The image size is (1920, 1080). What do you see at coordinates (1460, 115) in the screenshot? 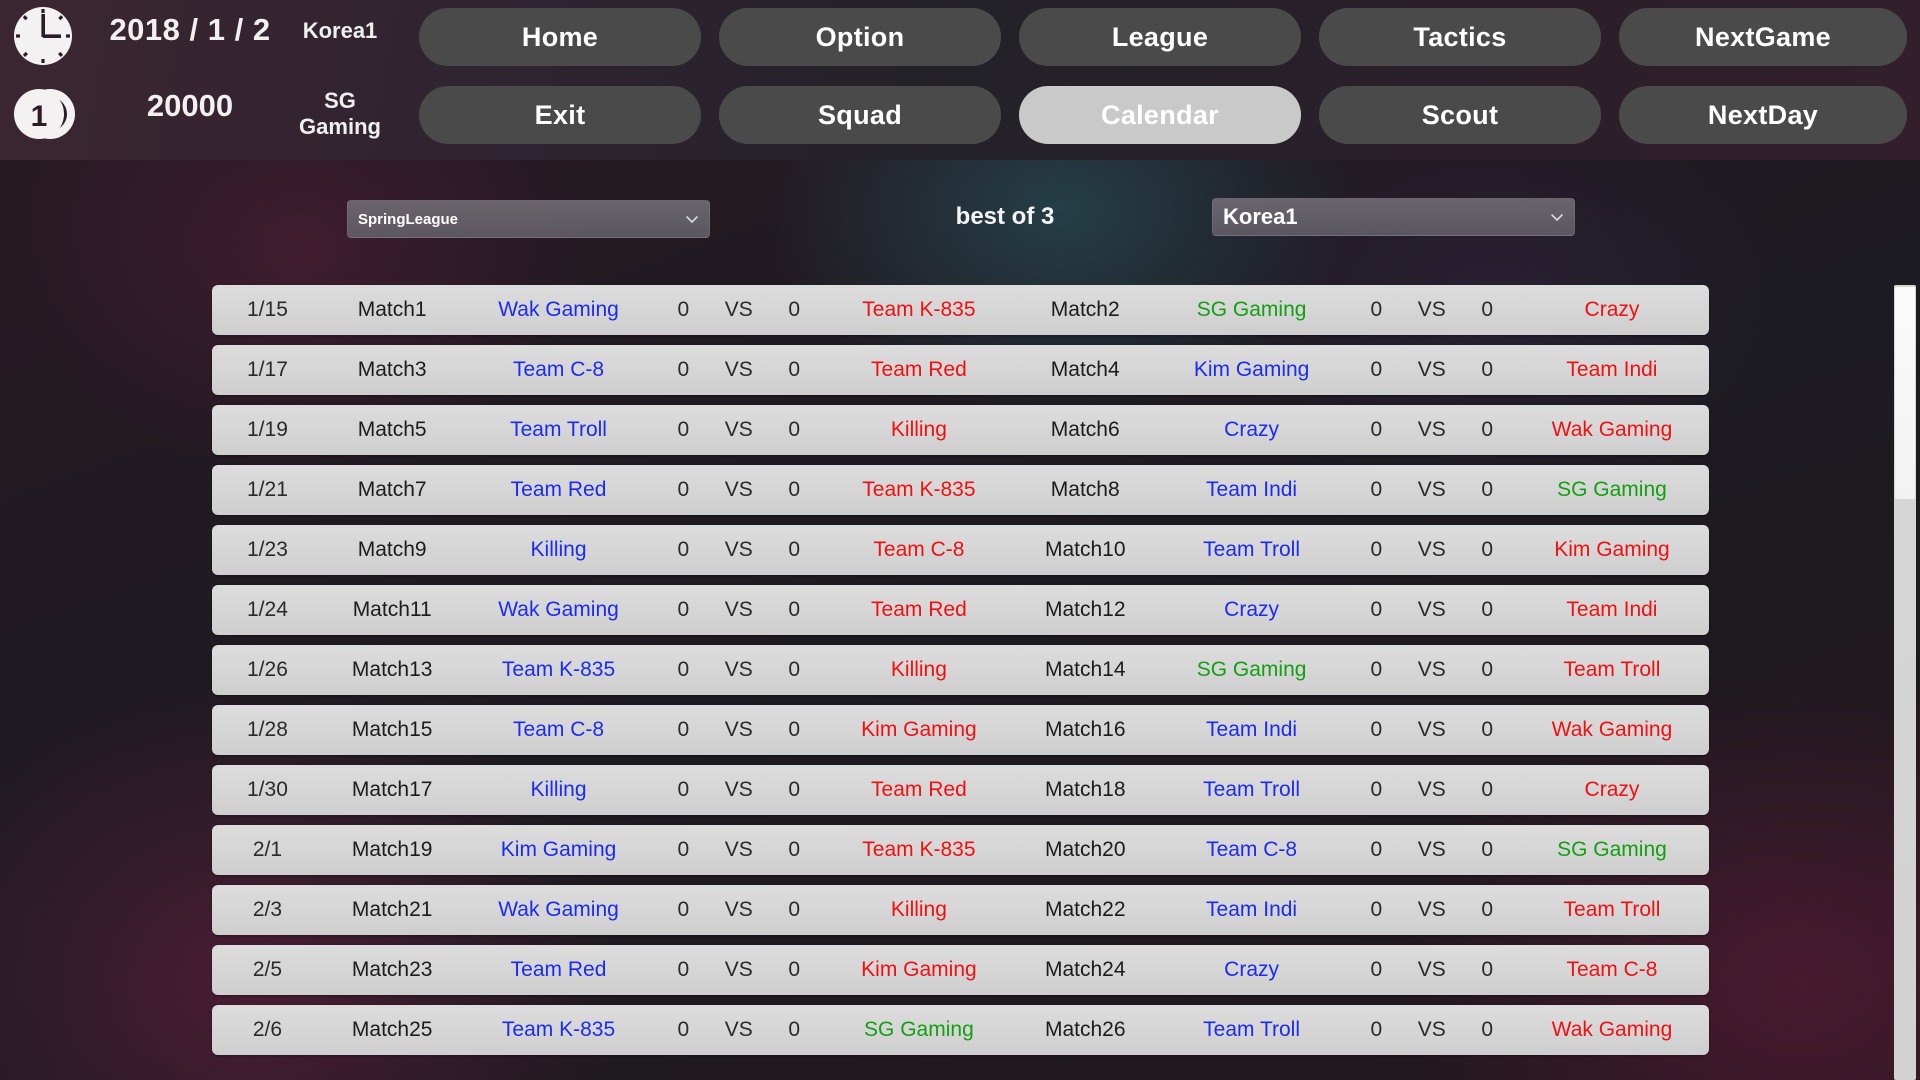
I see `nav-button-scout: Scout` at bounding box center [1460, 115].